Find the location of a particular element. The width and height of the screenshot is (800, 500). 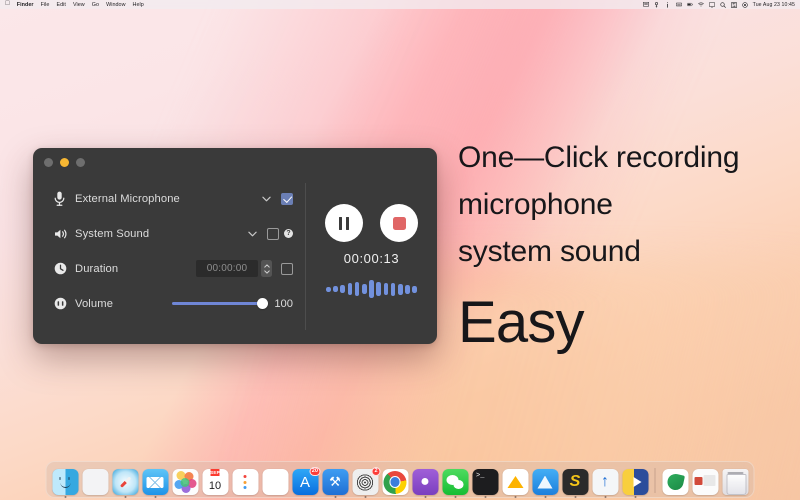

window-titlebar is located at coordinates (235, 162).